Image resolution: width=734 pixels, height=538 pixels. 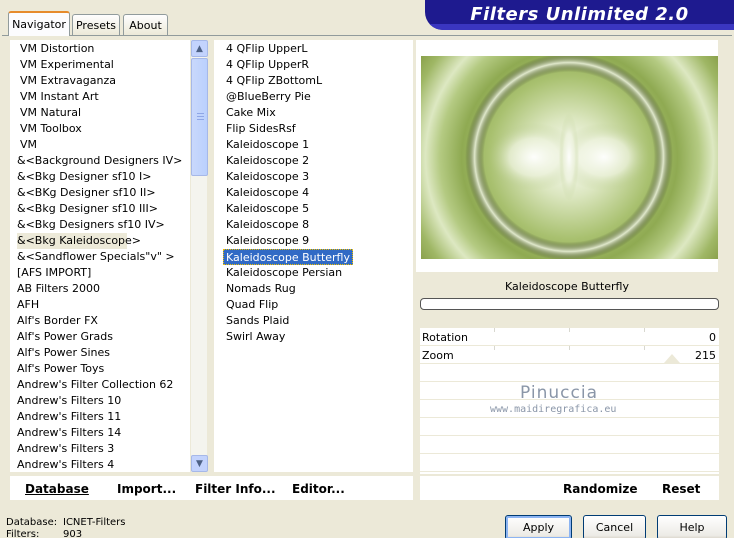 What do you see at coordinates (284, 273) in the screenshot?
I see `filter-item: Kaleidoscope Persian` at bounding box center [284, 273].